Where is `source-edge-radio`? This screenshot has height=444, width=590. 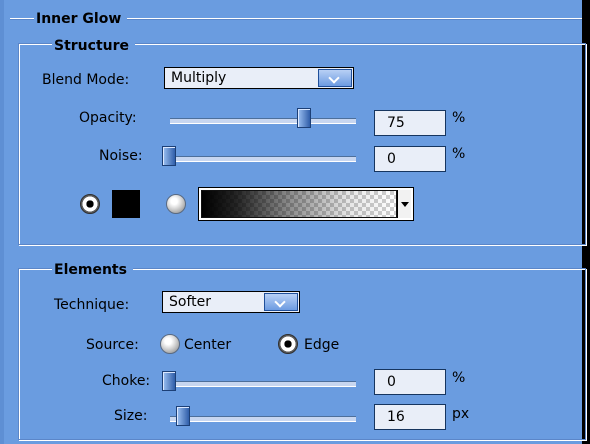 source-edge-radio is located at coordinates (288, 344).